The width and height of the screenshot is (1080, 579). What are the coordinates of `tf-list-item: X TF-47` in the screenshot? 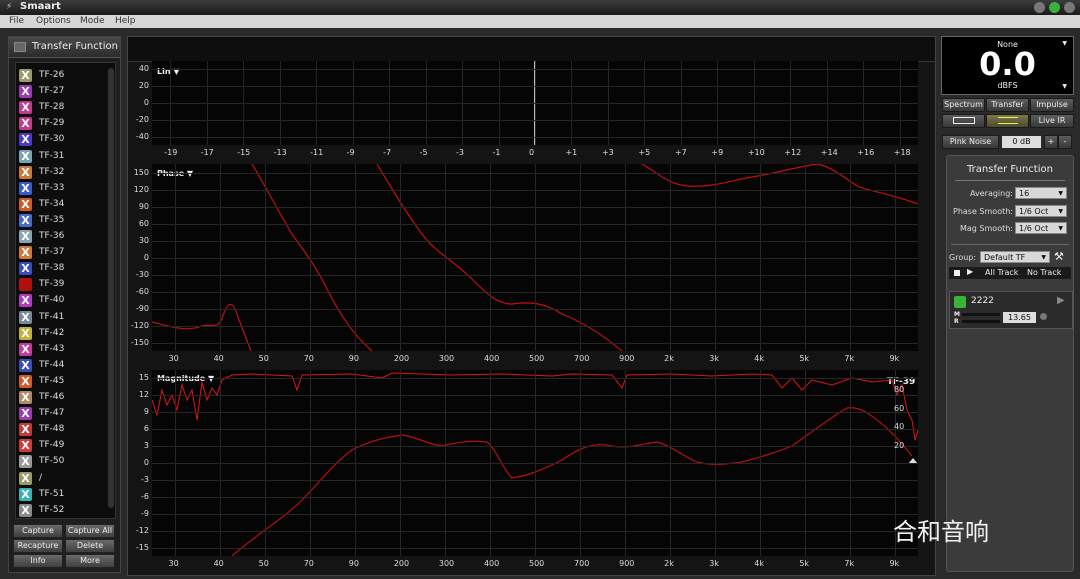 It's located at (60, 413).